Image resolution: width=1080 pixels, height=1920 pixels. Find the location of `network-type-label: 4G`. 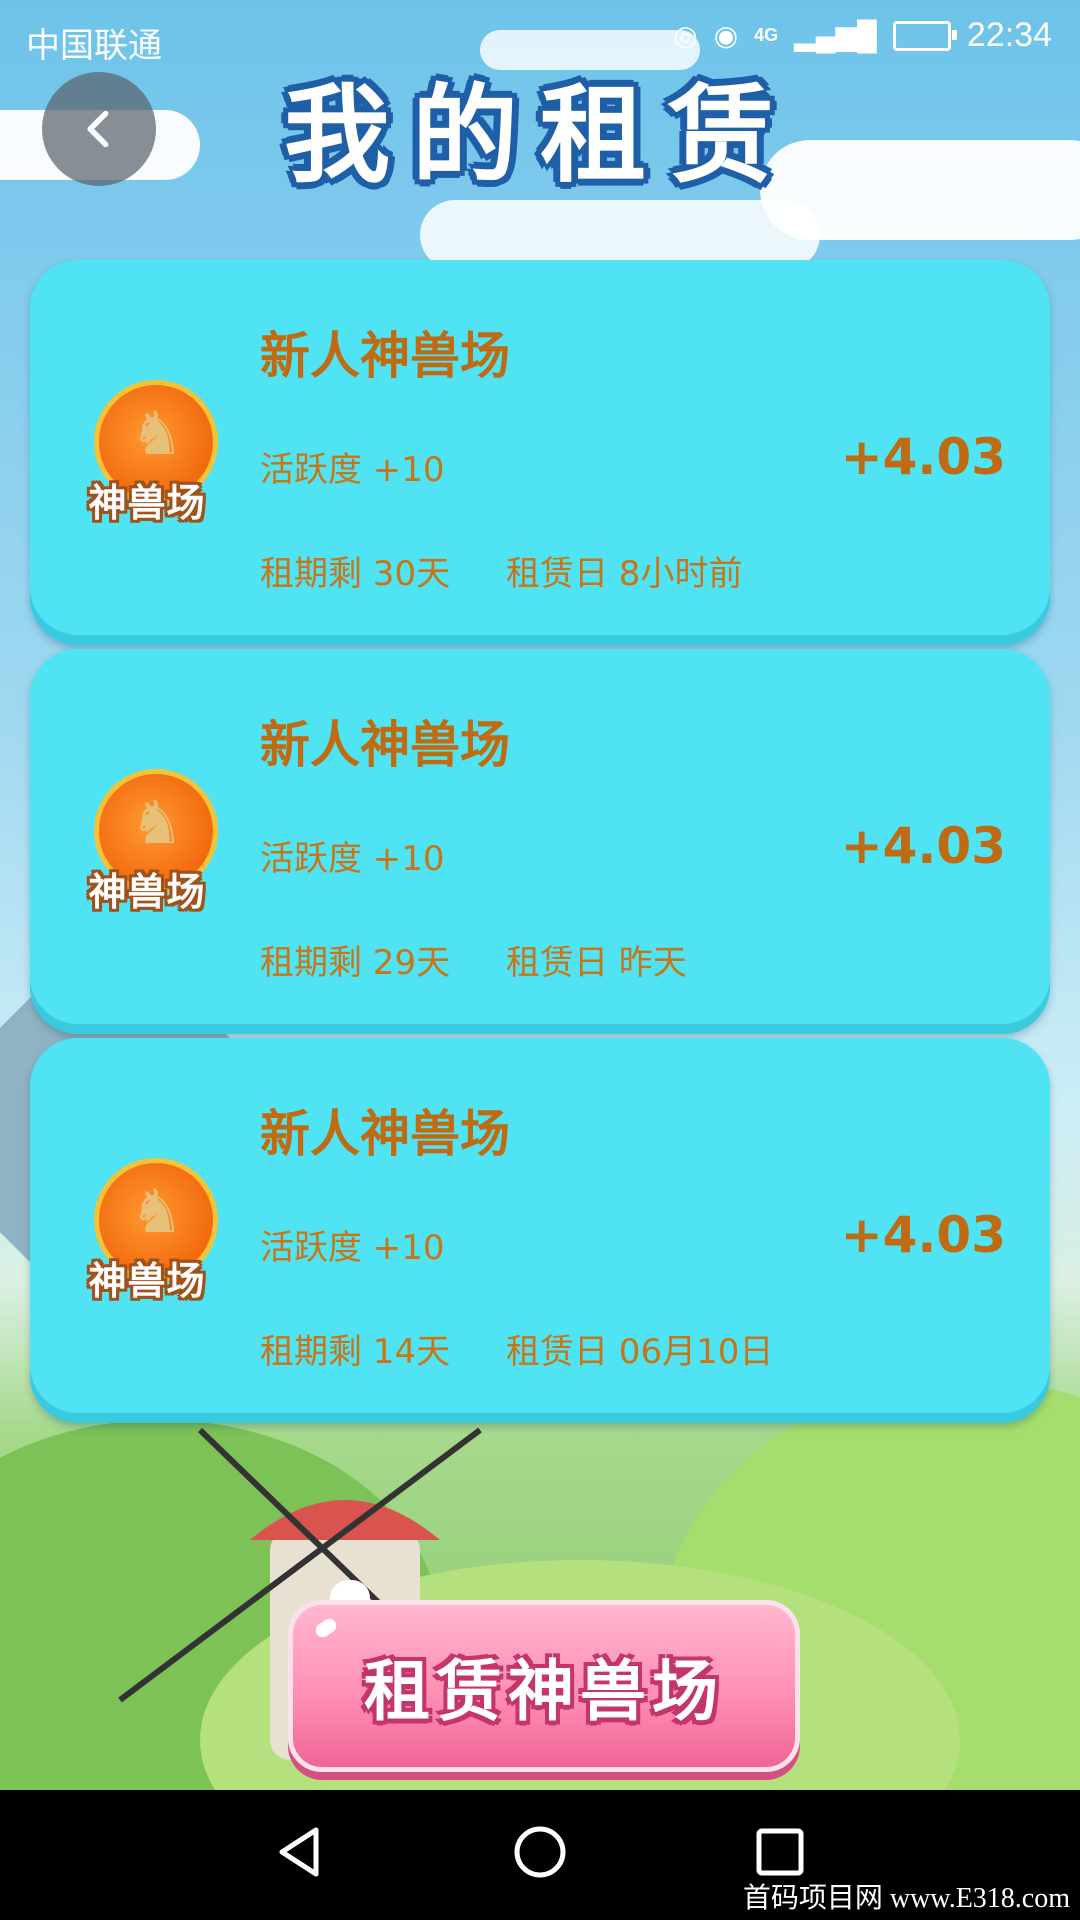

network-type-label: 4G is located at coordinates (766, 35).